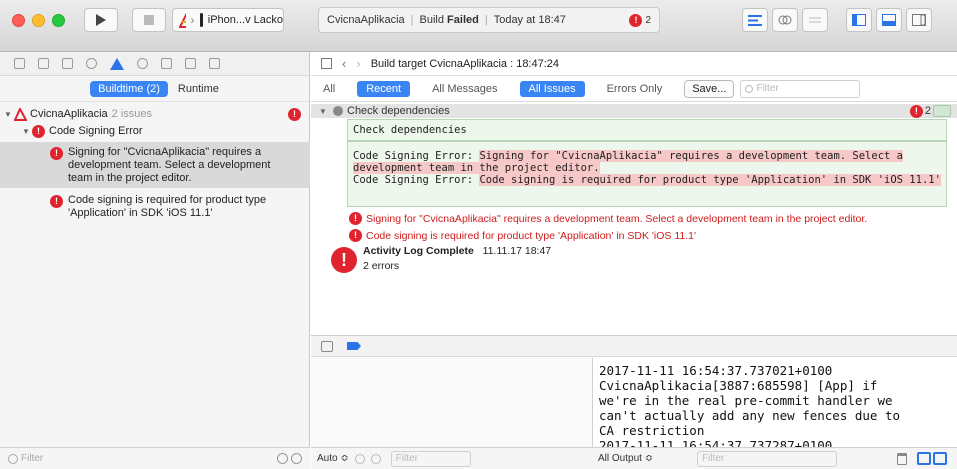 The image size is (957, 469). Describe the element at coordinates (19, 63) in the screenshot. I see `folder-icon` at that location.